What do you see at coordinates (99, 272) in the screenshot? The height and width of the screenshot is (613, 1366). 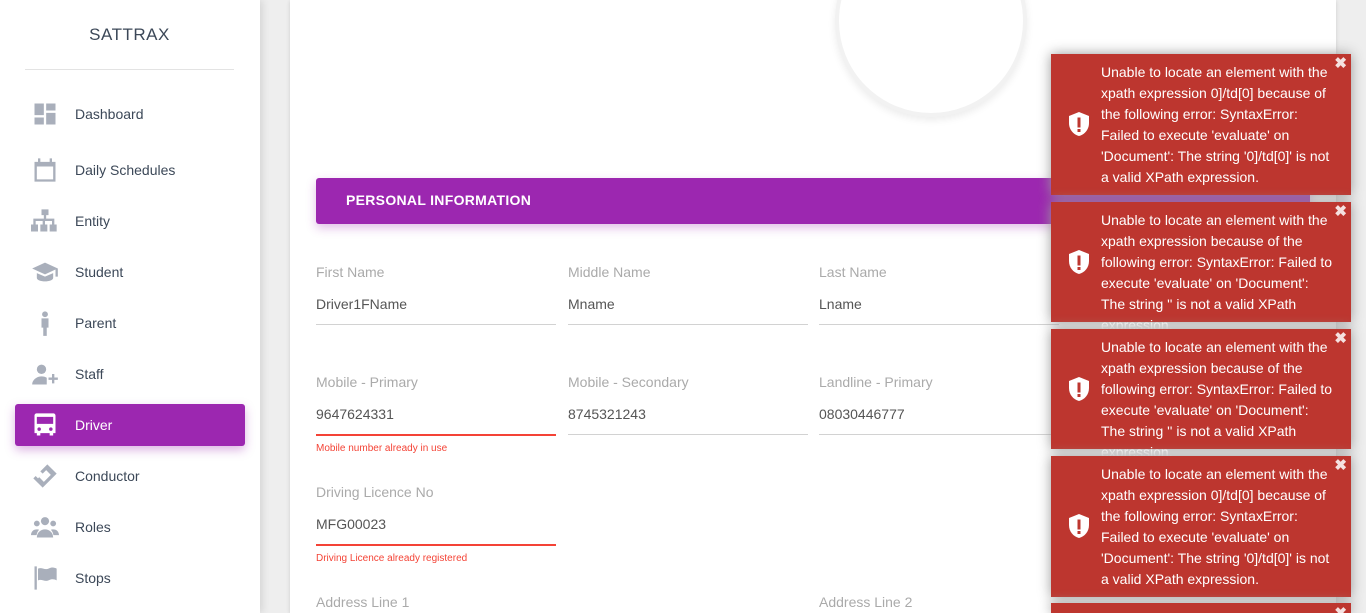 I see `sidebar-item-label: Student` at bounding box center [99, 272].